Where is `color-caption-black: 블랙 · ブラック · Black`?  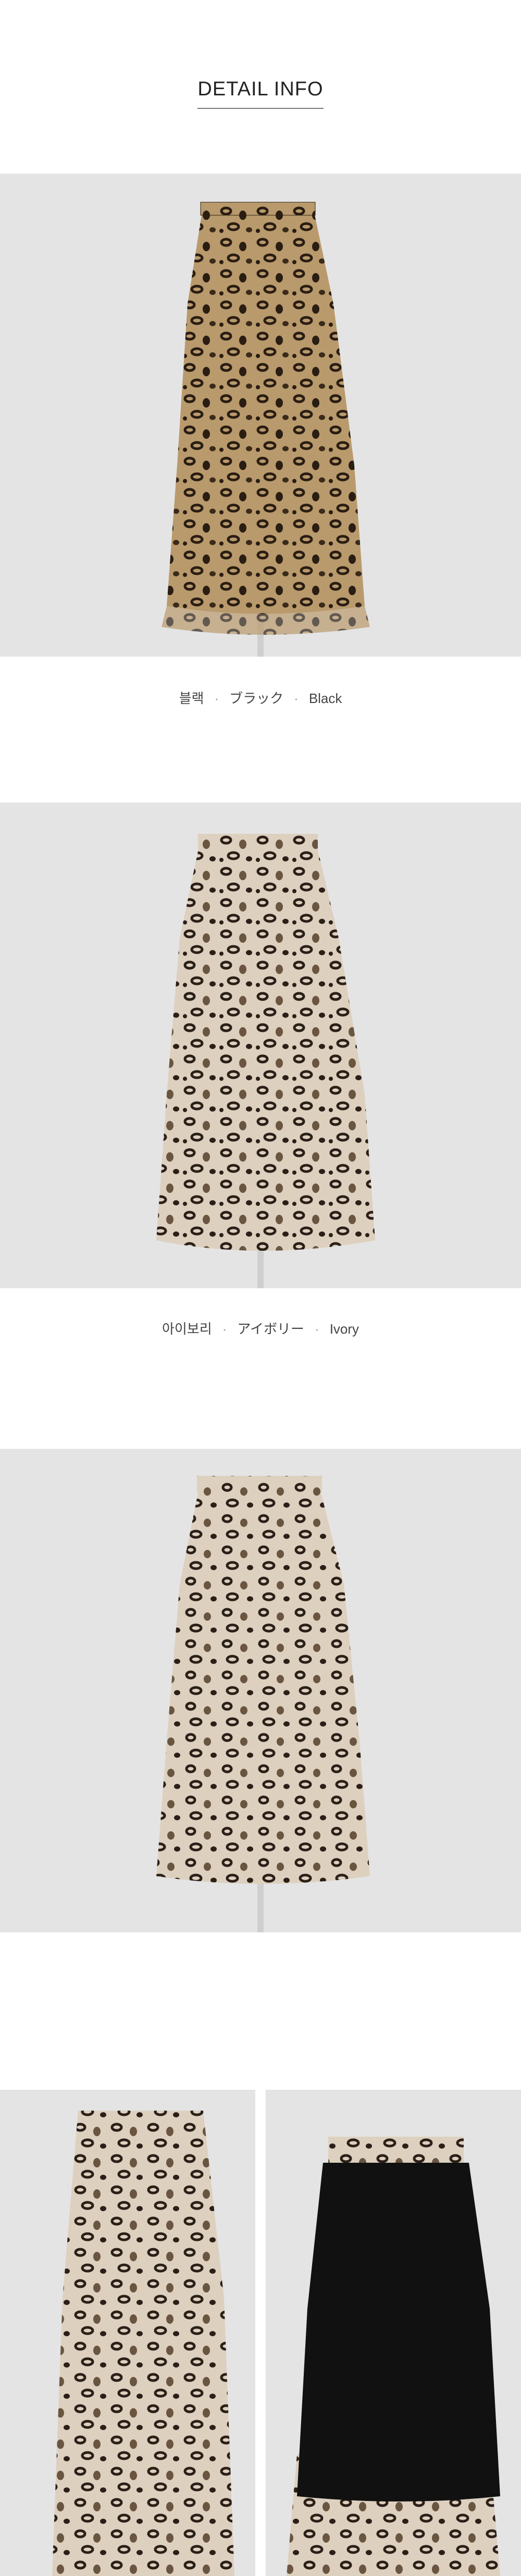
color-caption-black: 블랙 · ブラック · Black is located at coordinates (260, 697).